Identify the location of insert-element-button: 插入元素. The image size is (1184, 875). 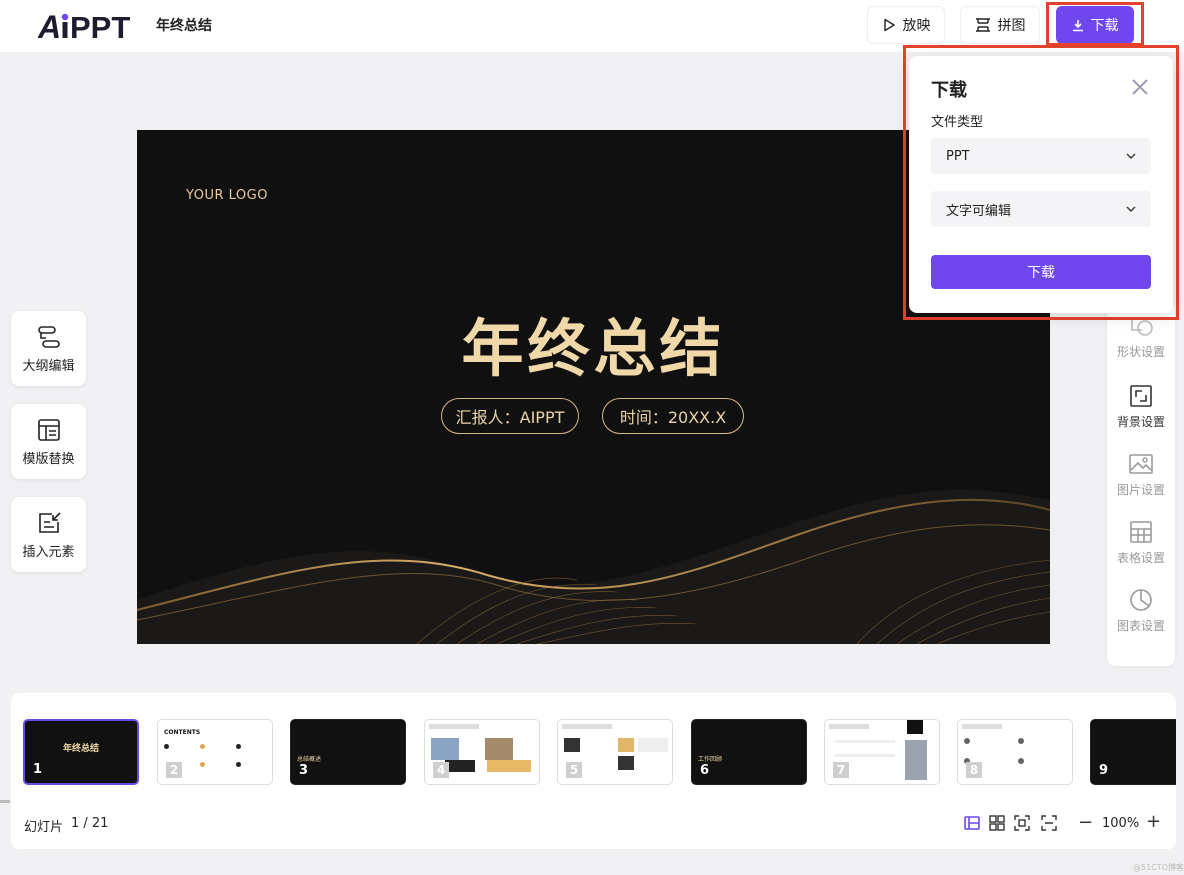
(48, 534).